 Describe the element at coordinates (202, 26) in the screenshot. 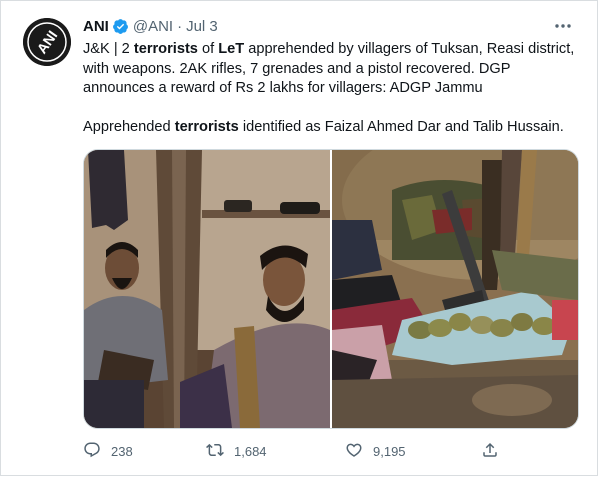

I see `tweet-date: Jul 3` at that location.